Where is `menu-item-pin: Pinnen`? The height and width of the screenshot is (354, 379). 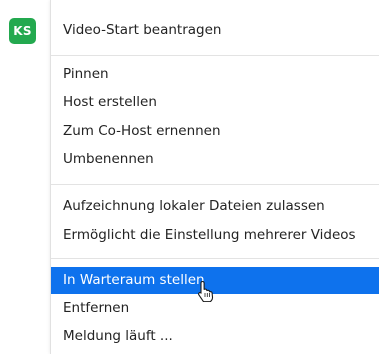
menu-item-pin: Pinnen is located at coordinates (215, 74).